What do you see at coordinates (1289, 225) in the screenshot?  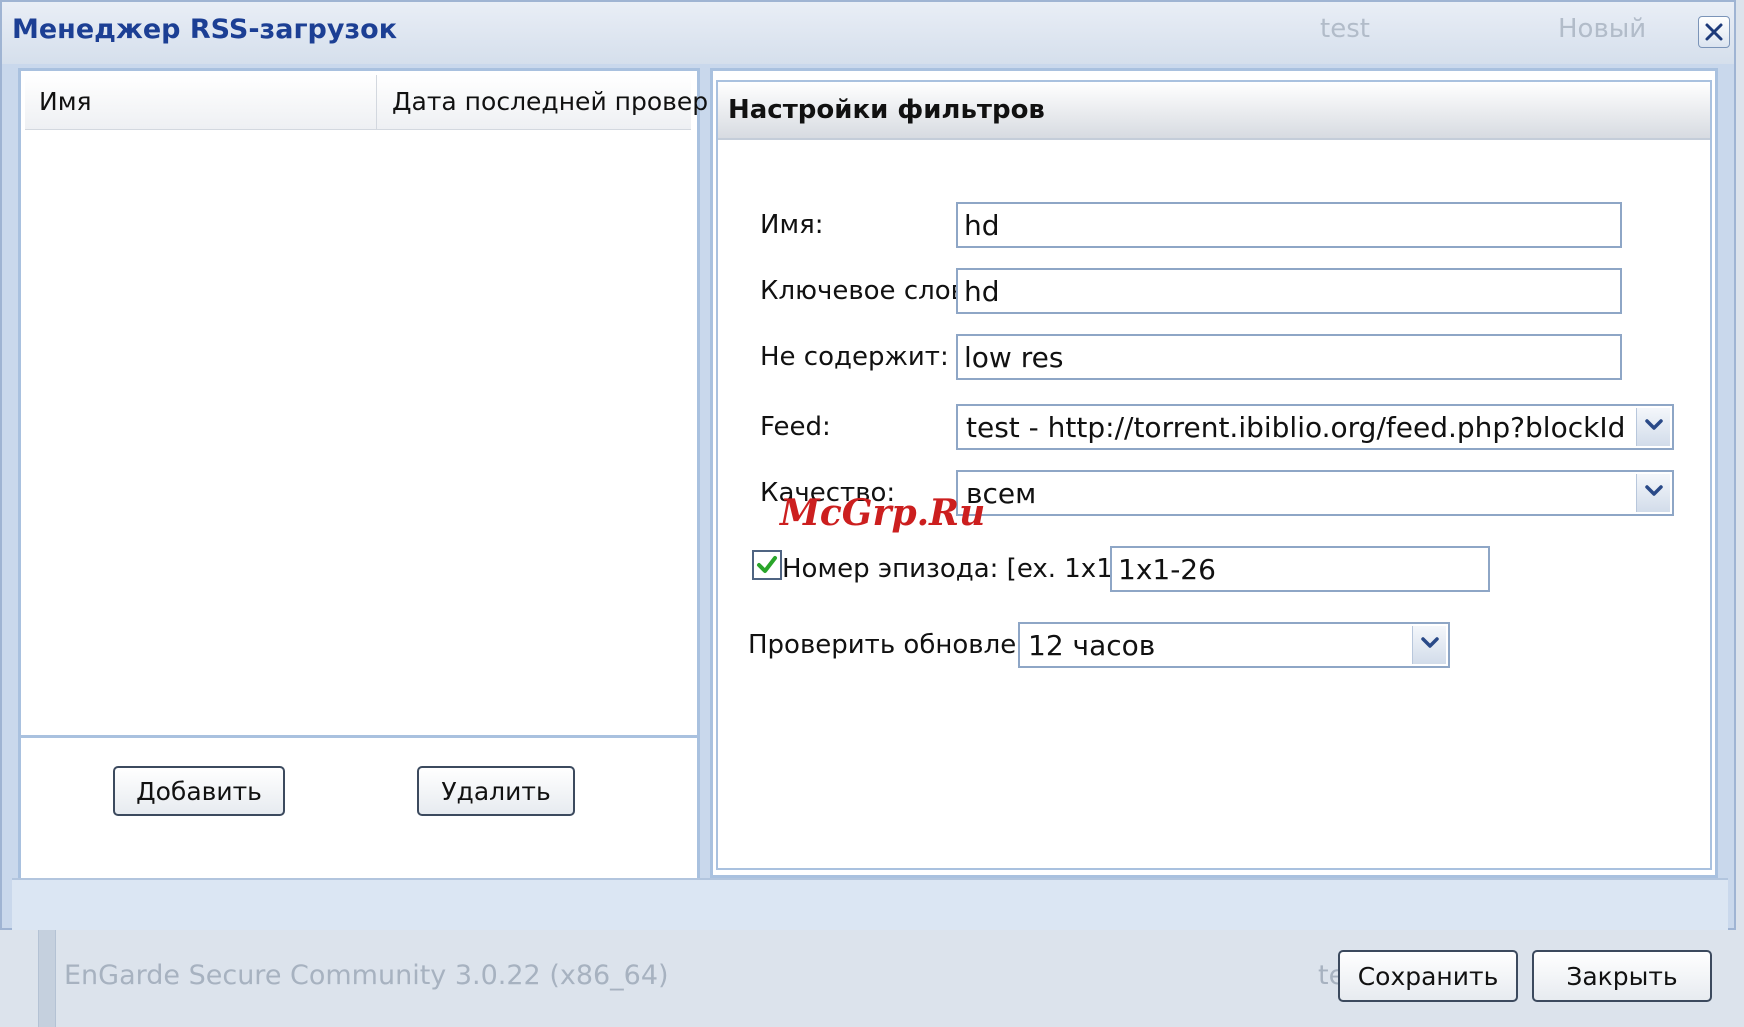 I see `name-field` at bounding box center [1289, 225].